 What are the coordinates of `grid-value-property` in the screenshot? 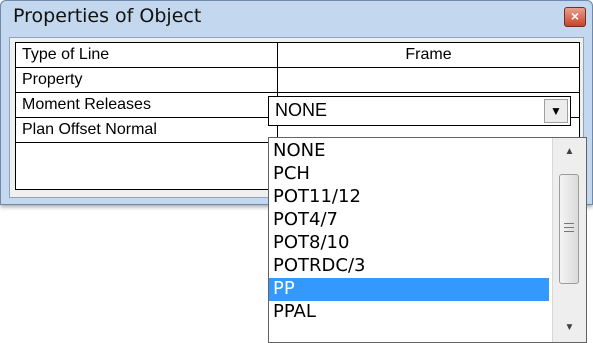 It's located at (428, 80).